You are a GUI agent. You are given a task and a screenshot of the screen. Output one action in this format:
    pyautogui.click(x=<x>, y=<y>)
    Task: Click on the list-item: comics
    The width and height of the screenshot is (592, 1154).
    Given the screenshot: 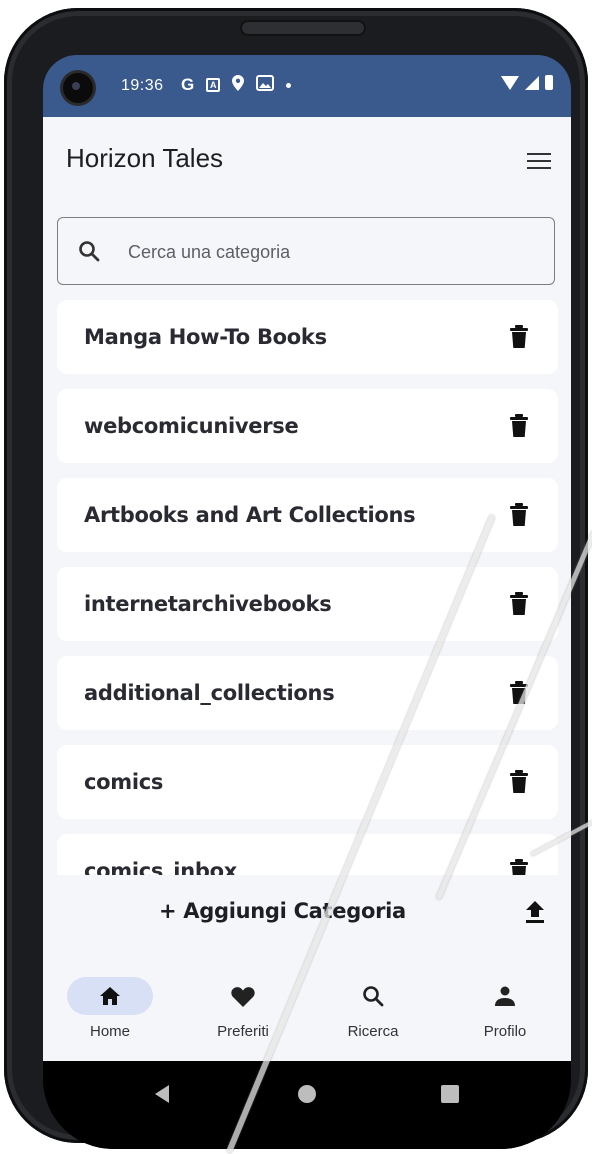 What is the action you would take?
    pyautogui.click(x=307, y=782)
    